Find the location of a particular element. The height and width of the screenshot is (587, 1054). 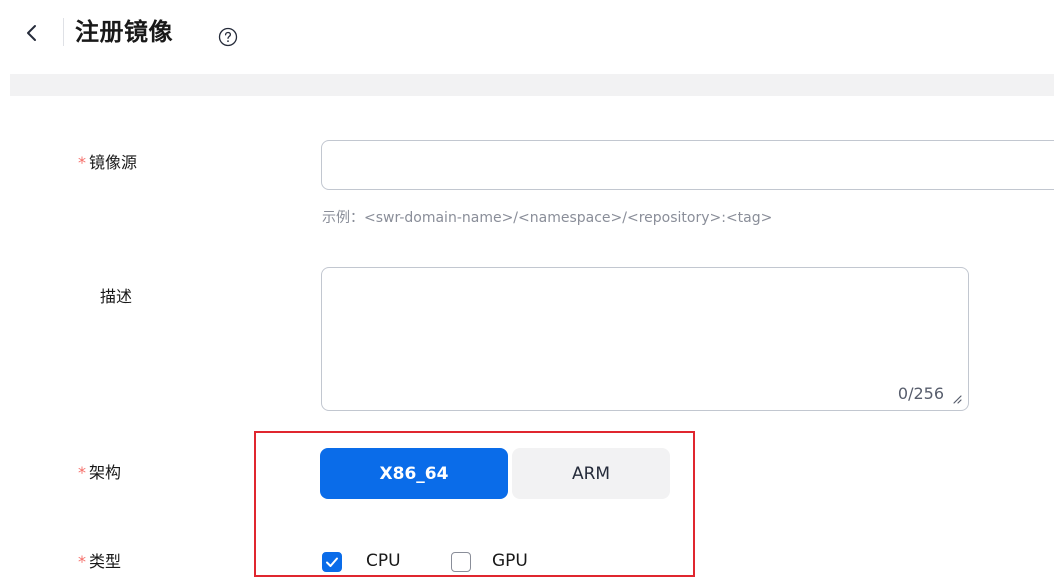

source-label: * 镜像源 is located at coordinates (108, 162).